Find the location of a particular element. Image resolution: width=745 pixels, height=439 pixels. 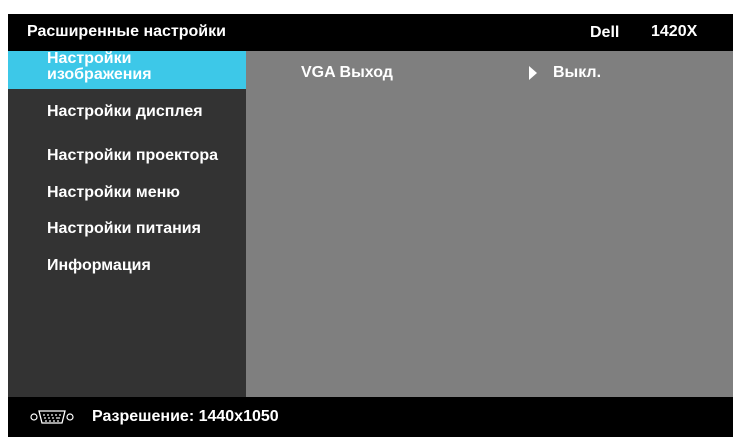

sidebar-item-power-settings: Настройки питания is located at coordinates (127, 232).